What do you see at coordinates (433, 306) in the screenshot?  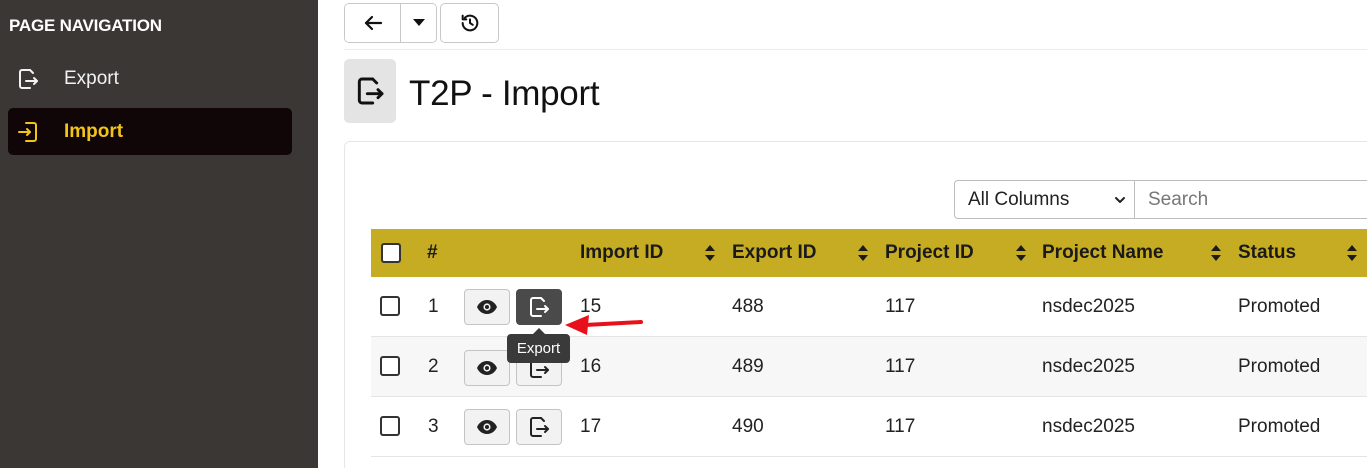 I see `row-number: 1` at bounding box center [433, 306].